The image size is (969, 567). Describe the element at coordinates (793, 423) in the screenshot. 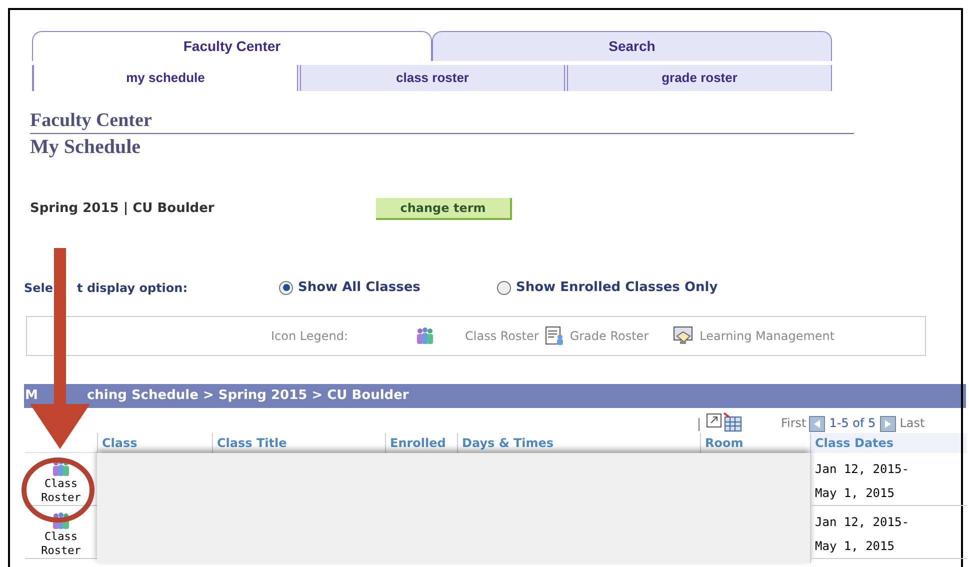

I see `pager-first: First` at that location.